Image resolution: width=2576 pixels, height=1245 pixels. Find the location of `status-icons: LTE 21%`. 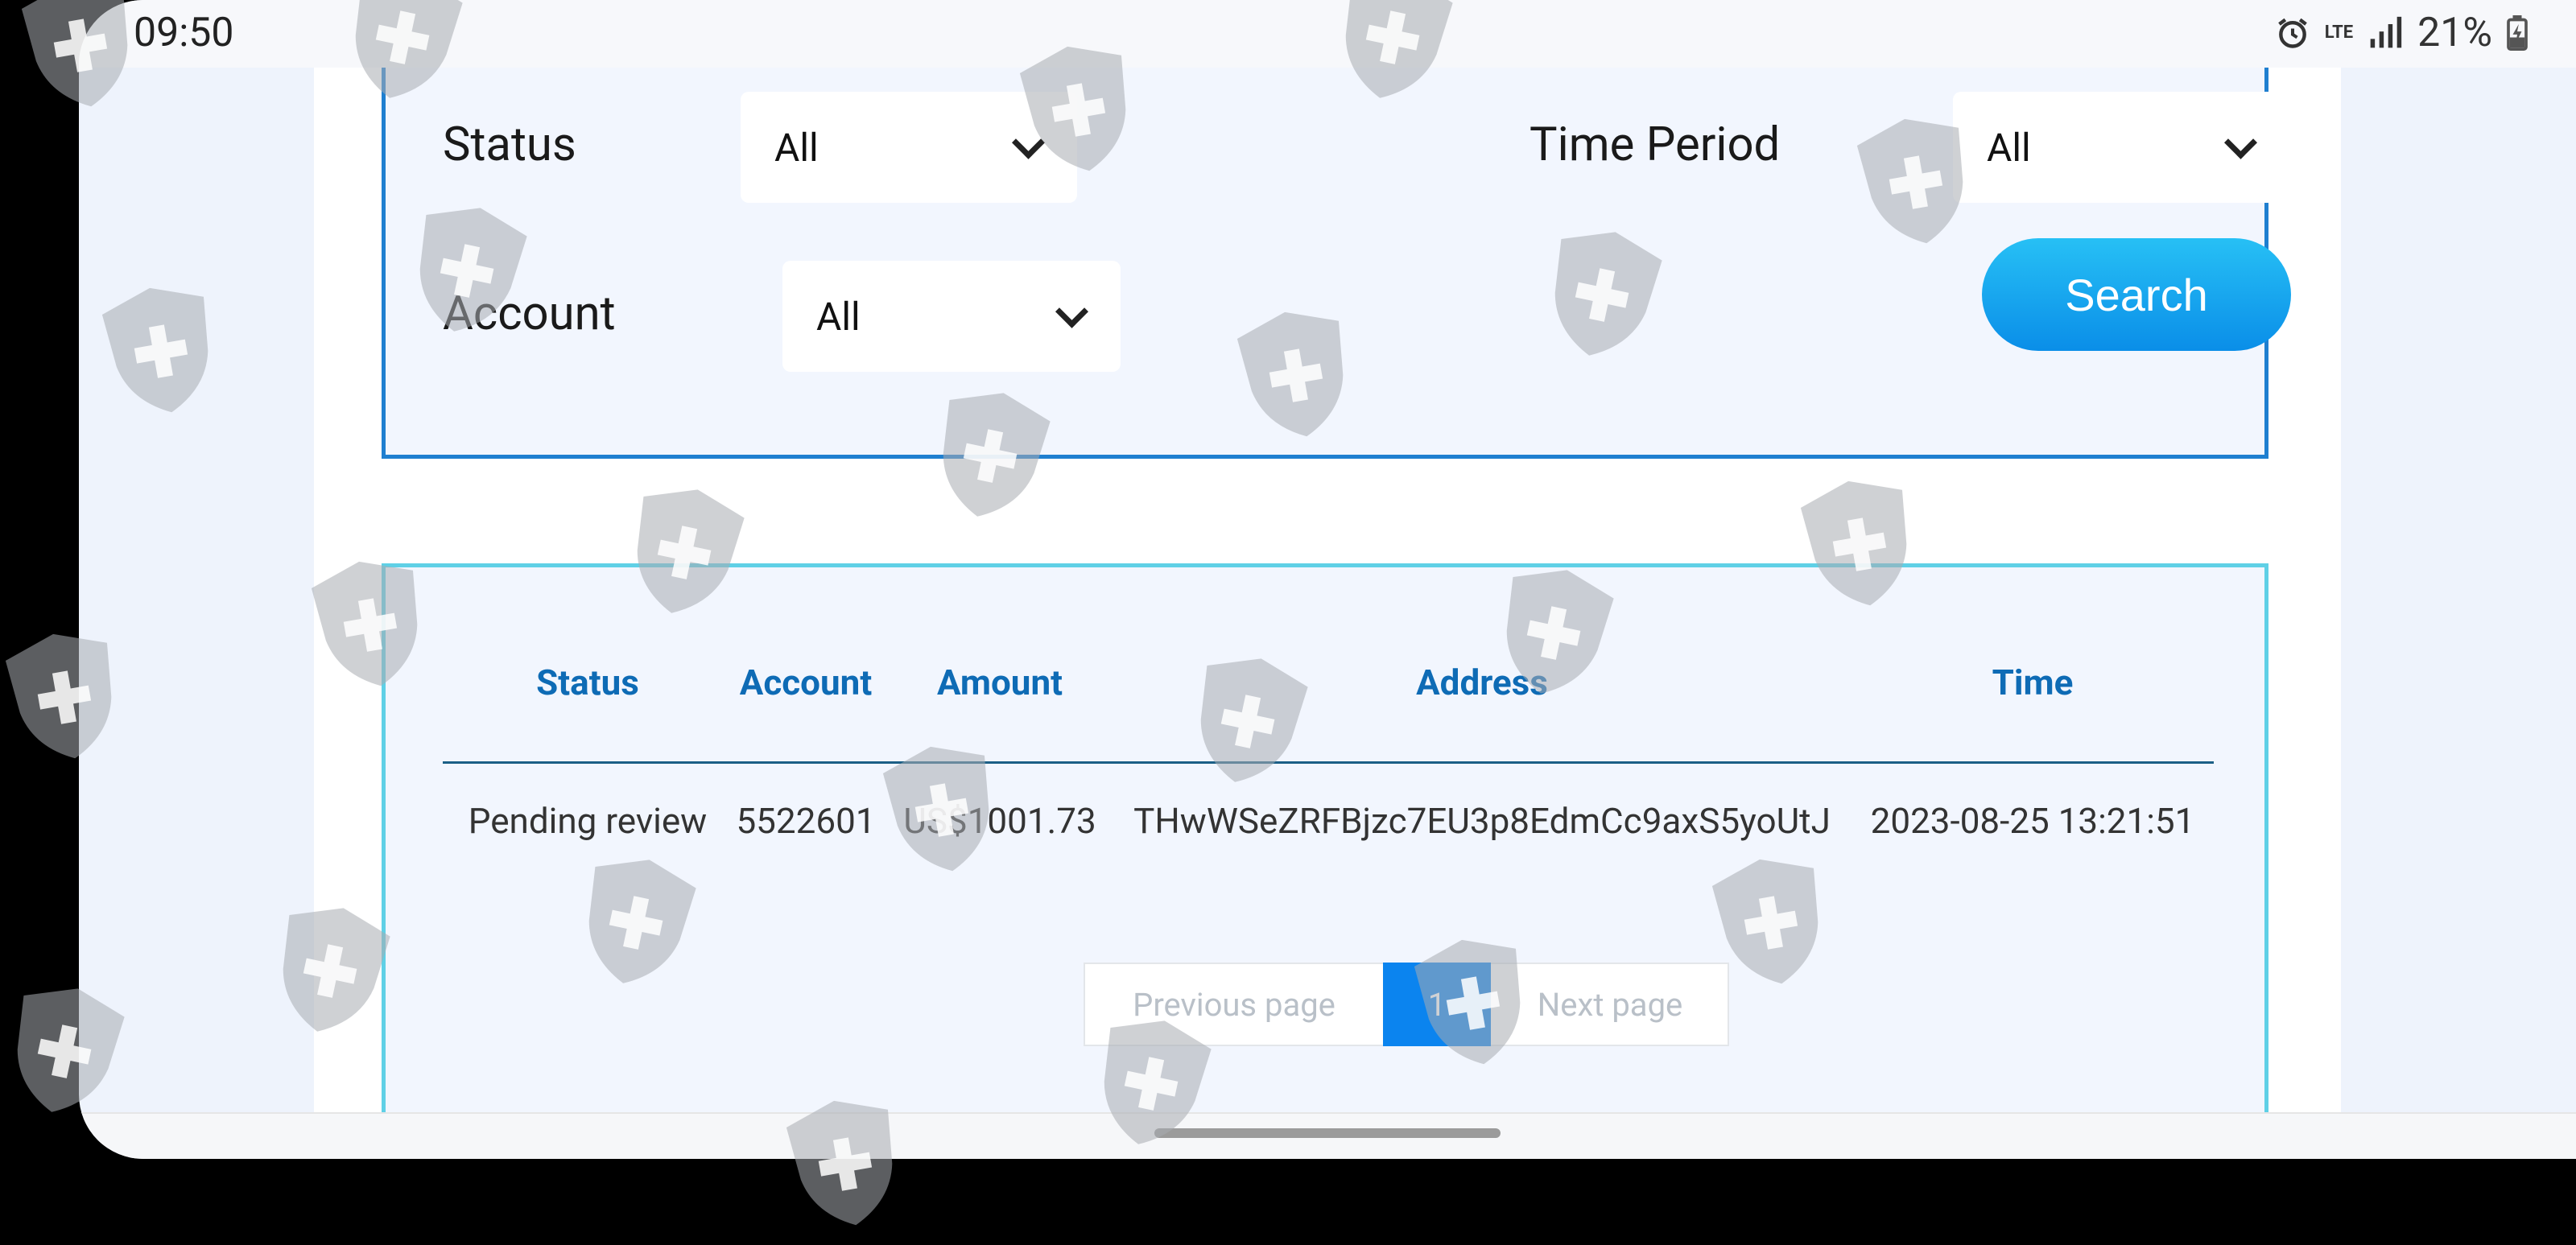

status-icons: LTE 21% is located at coordinates (2401, 33).